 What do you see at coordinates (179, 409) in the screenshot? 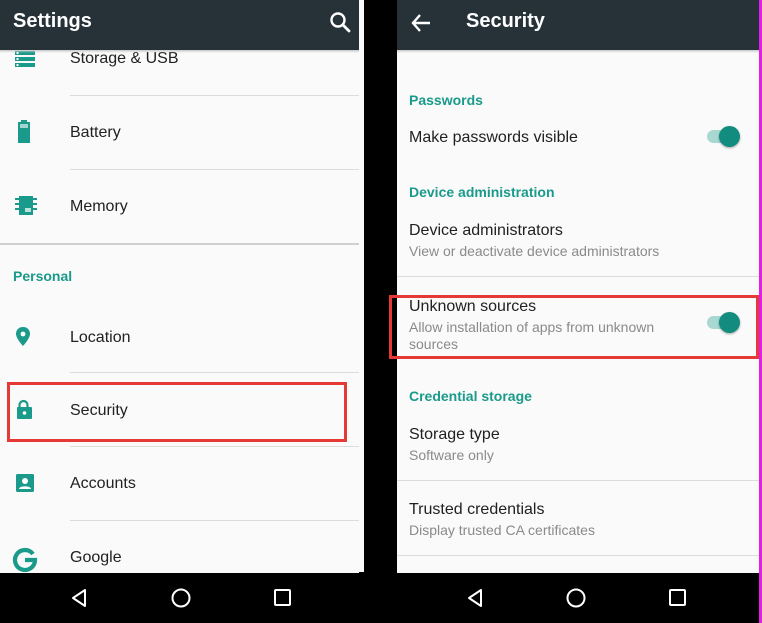
I see `settings-item-security: Security` at bounding box center [179, 409].